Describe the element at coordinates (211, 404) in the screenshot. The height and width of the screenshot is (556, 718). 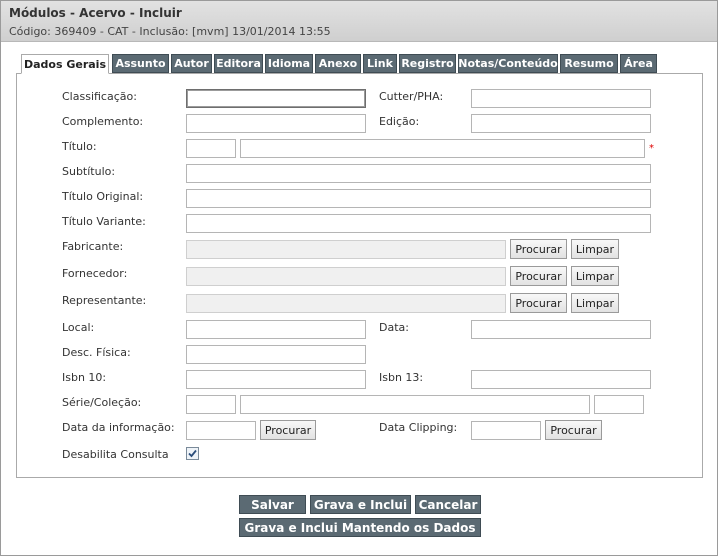
I see `serie-prefix-input` at that location.